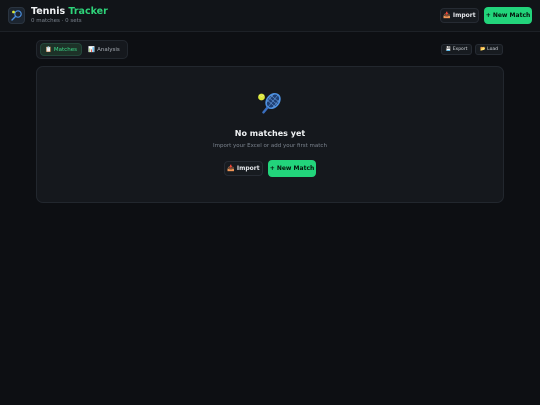 This screenshot has width=540, height=405. I want to click on load-label: Load, so click(492, 49).